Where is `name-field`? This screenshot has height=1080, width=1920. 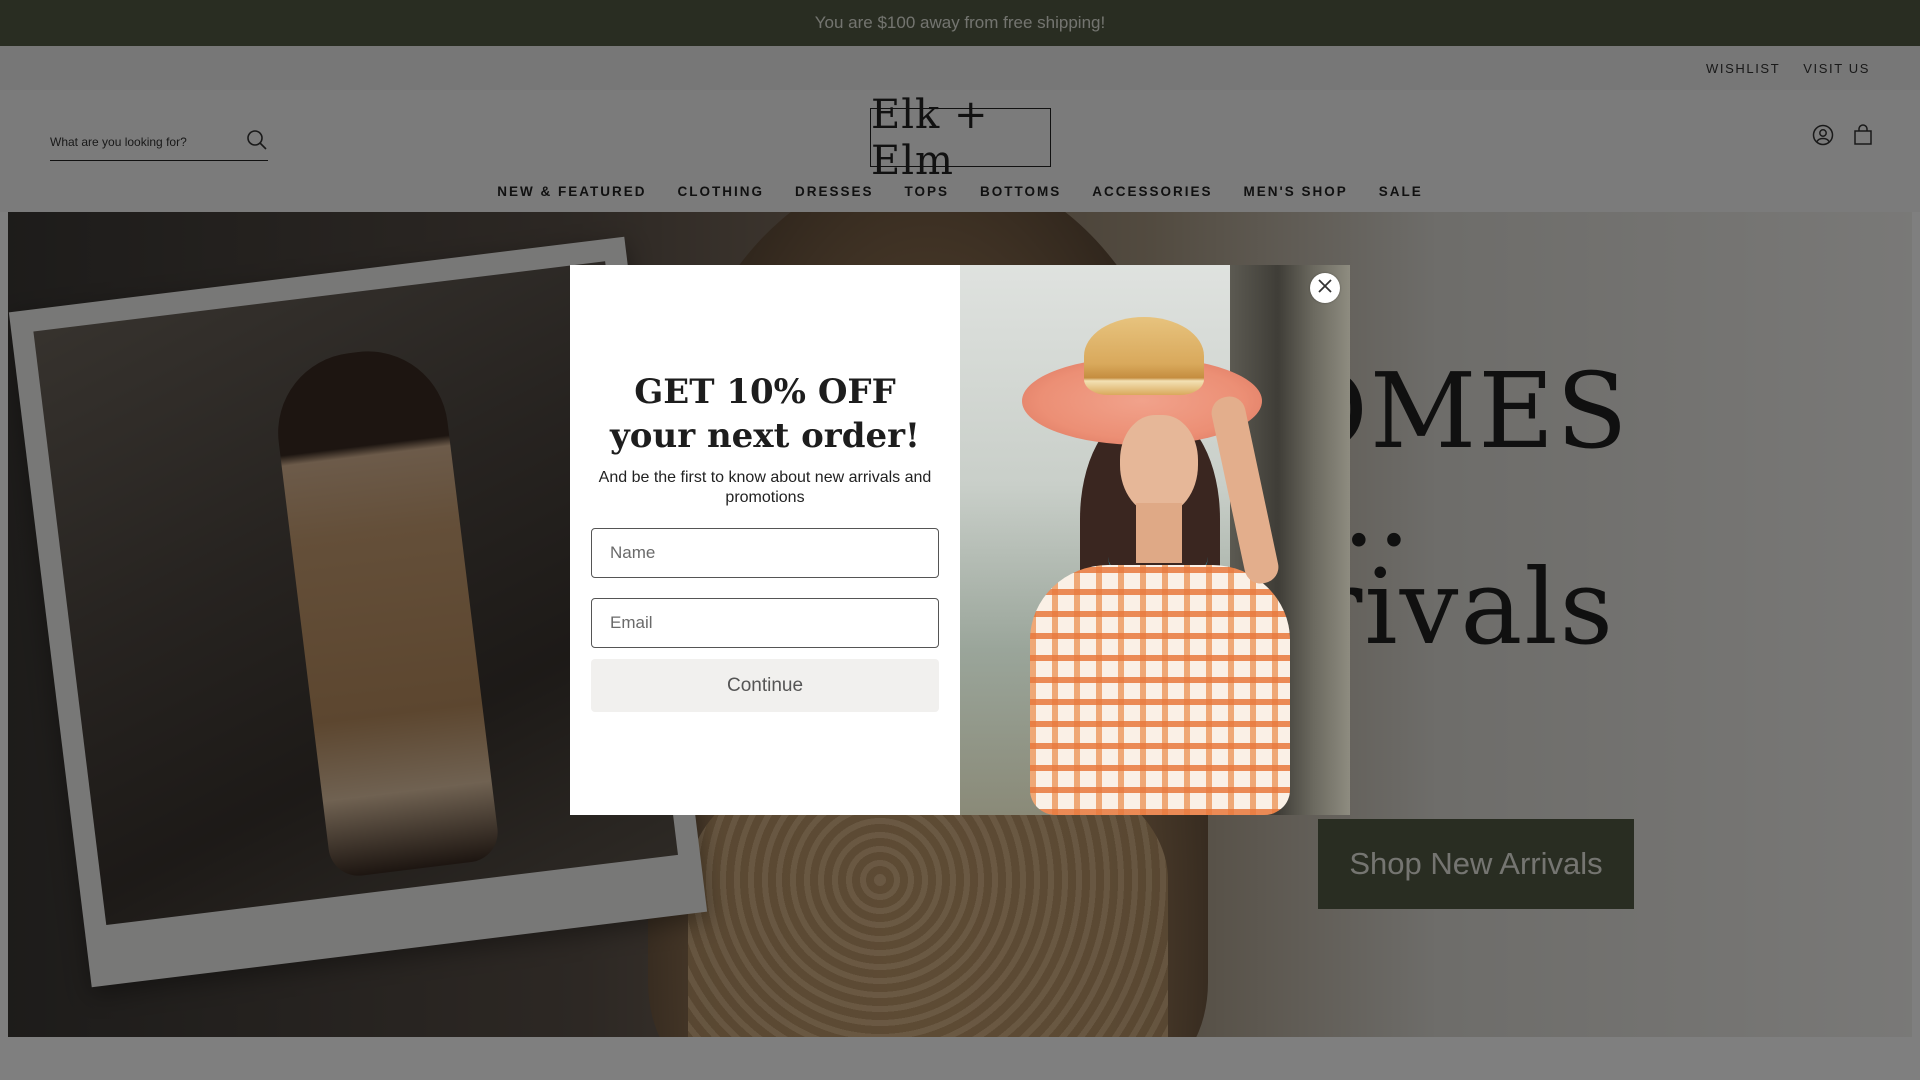 name-field is located at coordinates (765, 553).